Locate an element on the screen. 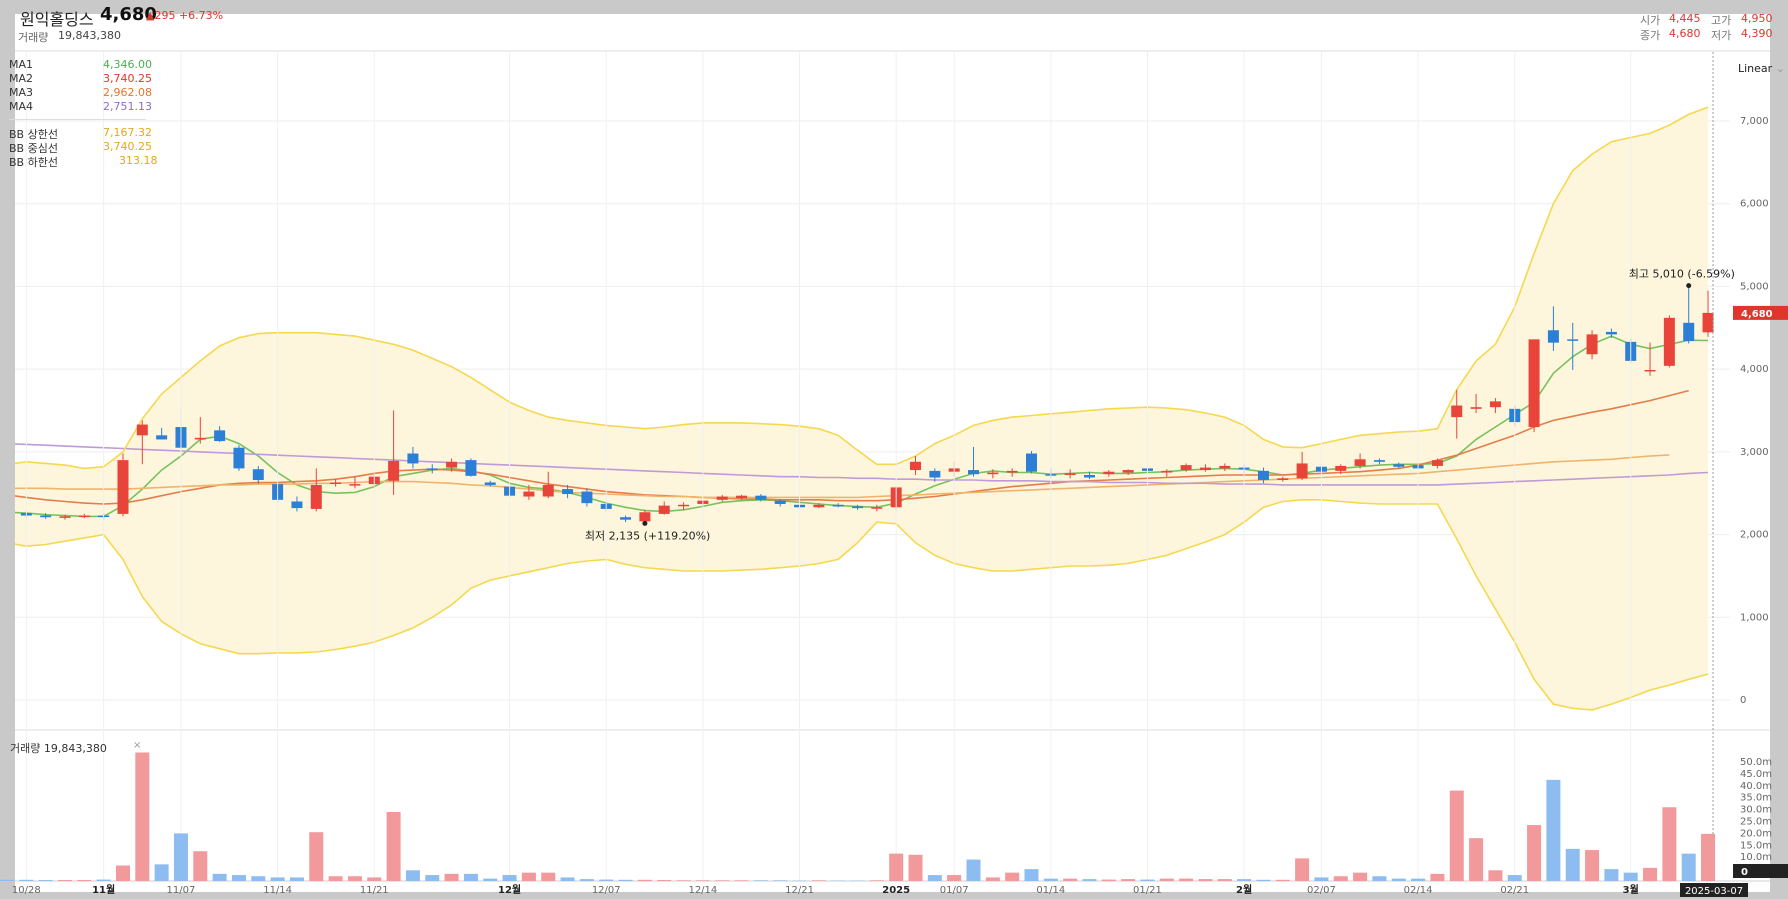 The width and height of the screenshot is (1788, 899). x-tick-label: 12월 is located at coordinates (509, 890).